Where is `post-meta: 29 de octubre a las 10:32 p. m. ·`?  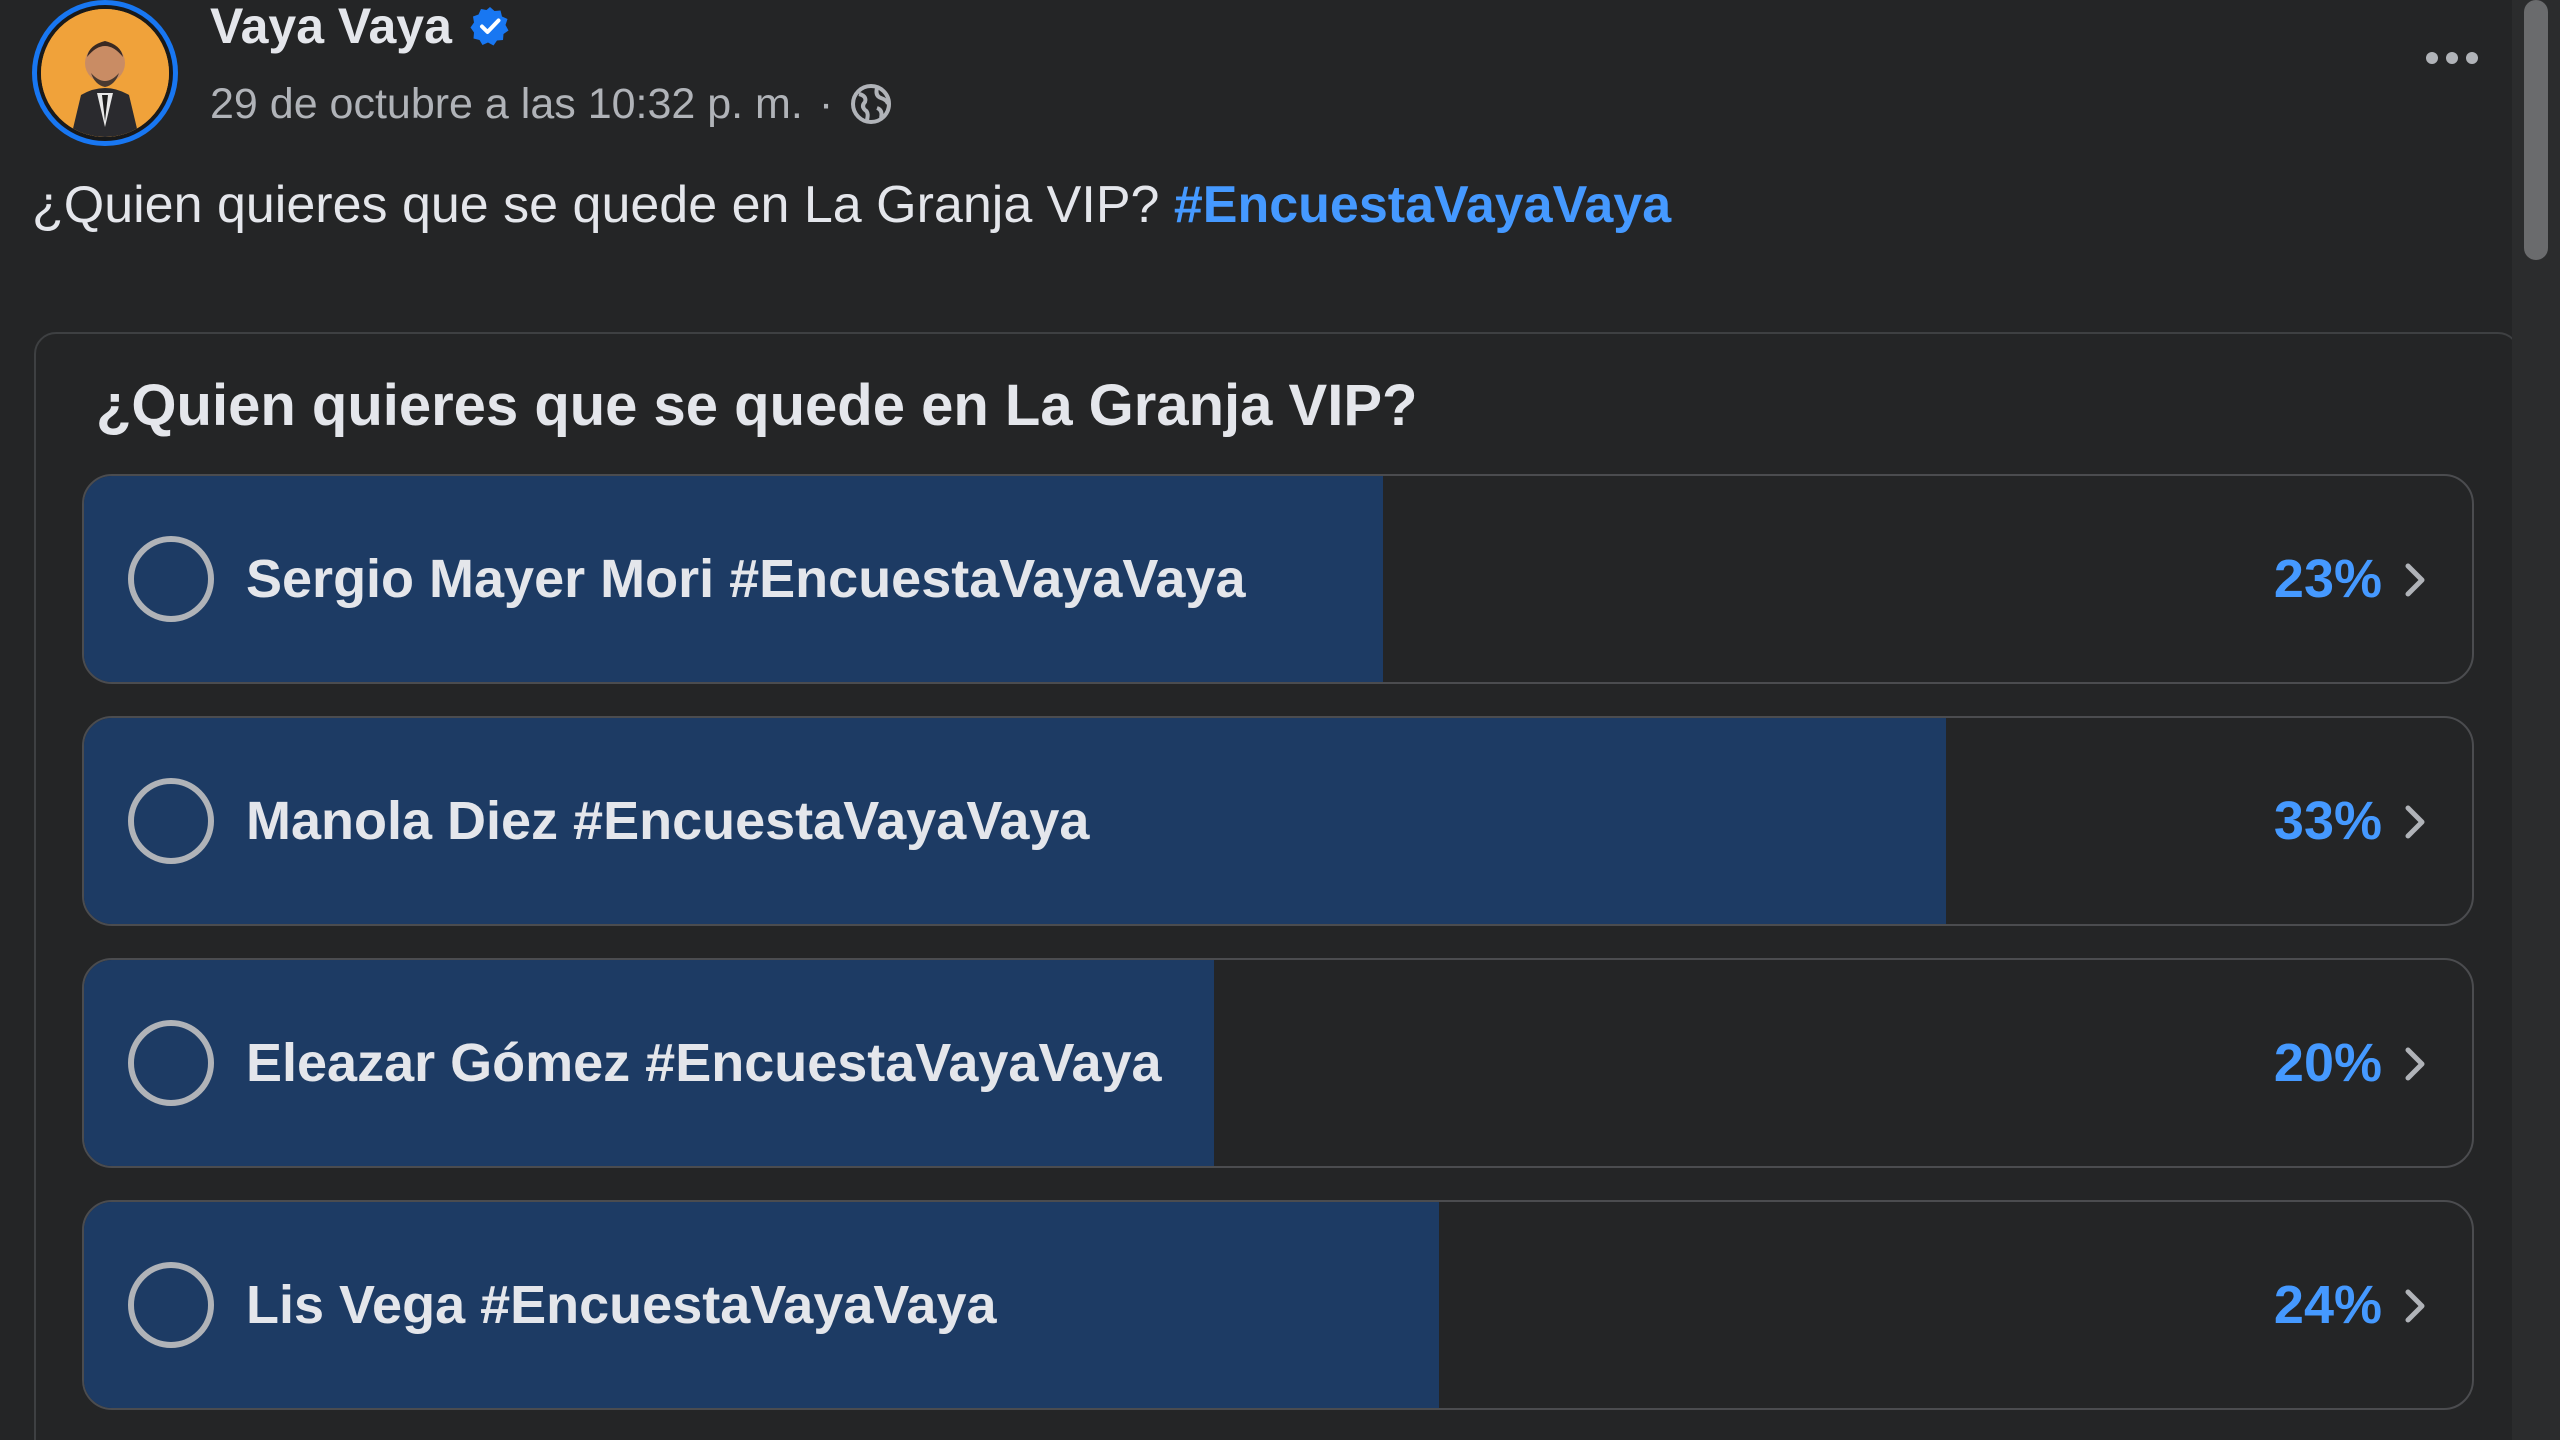
post-meta: 29 de octubre a las 10:32 p. m. · is located at coordinates (551, 104).